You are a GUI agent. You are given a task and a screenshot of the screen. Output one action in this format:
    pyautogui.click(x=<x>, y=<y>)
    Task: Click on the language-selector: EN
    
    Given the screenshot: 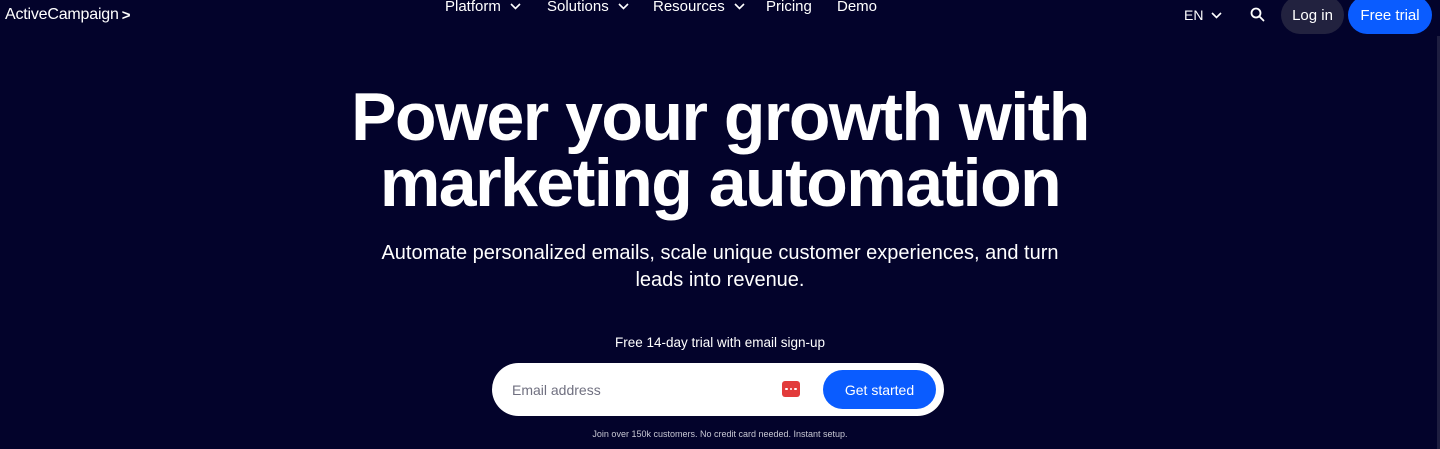 What is the action you would take?
    pyautogui.click(x=1203, y=15)
    